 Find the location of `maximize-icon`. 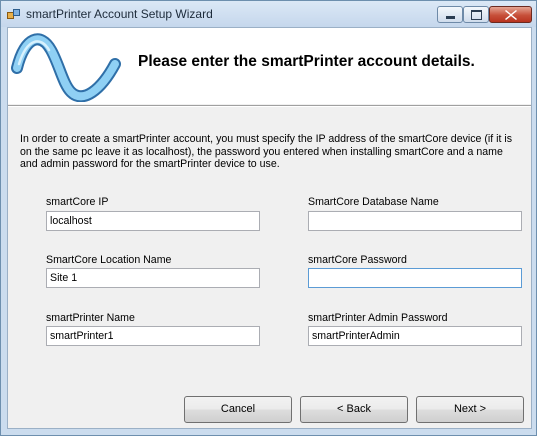

maximize-icon is located at coordinates (476, 15).